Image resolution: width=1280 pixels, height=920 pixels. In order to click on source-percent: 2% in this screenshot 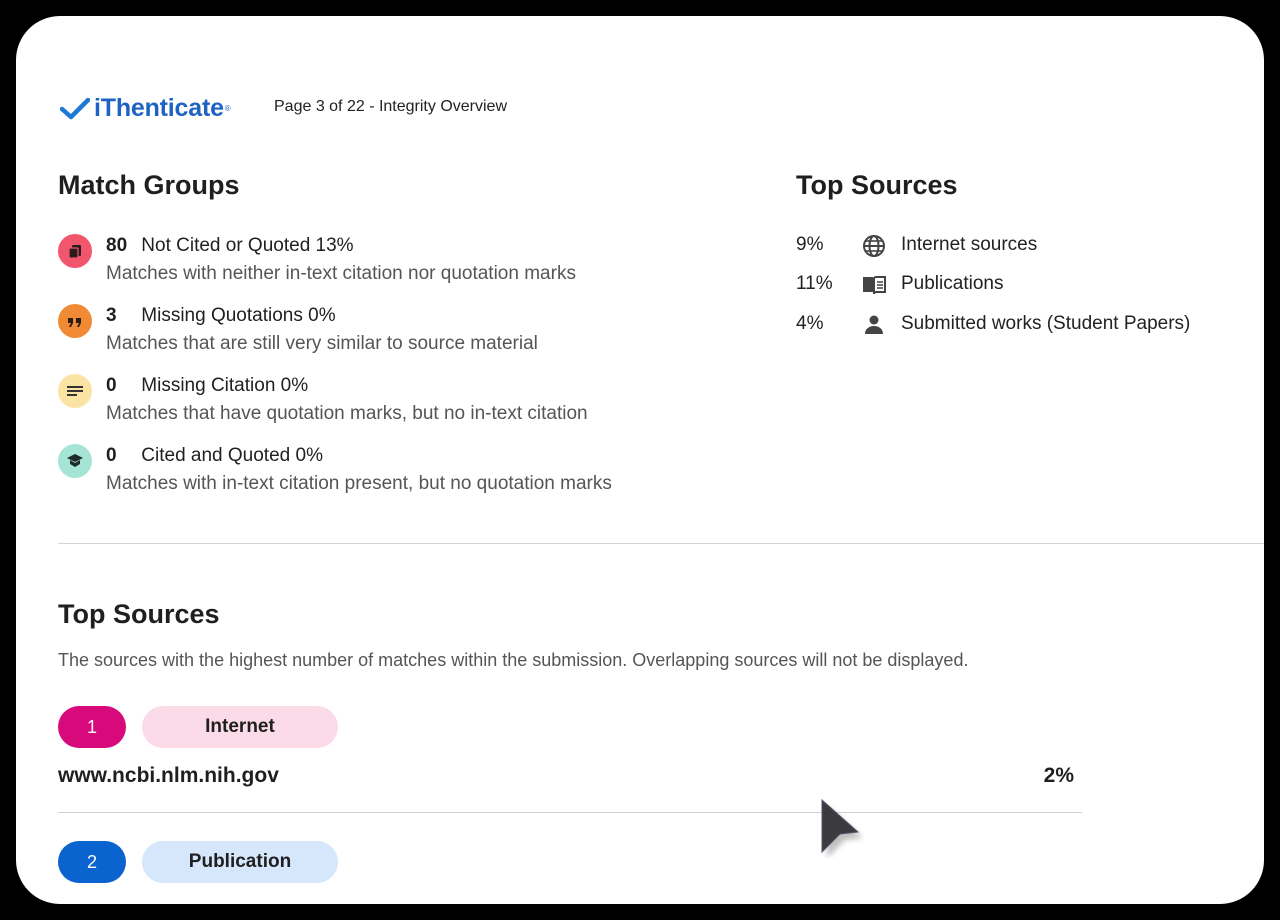, I will do `click(1058, 775)`.